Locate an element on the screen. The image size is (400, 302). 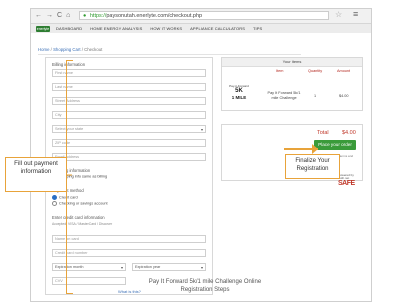
last-name-field: Last name is located at coordinates (129, 87).